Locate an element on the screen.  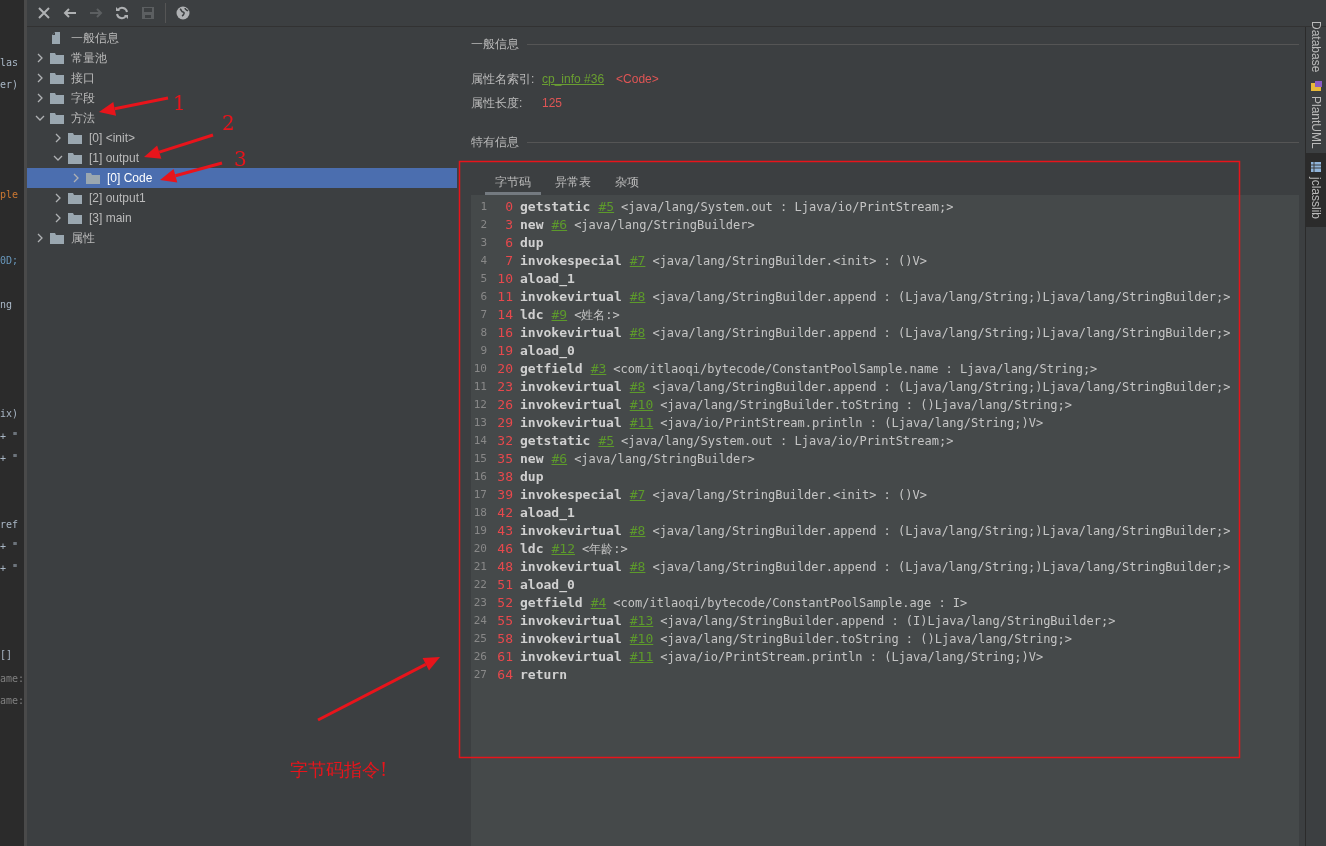
tree-item: 字段 is located at coordinates (63, 98).